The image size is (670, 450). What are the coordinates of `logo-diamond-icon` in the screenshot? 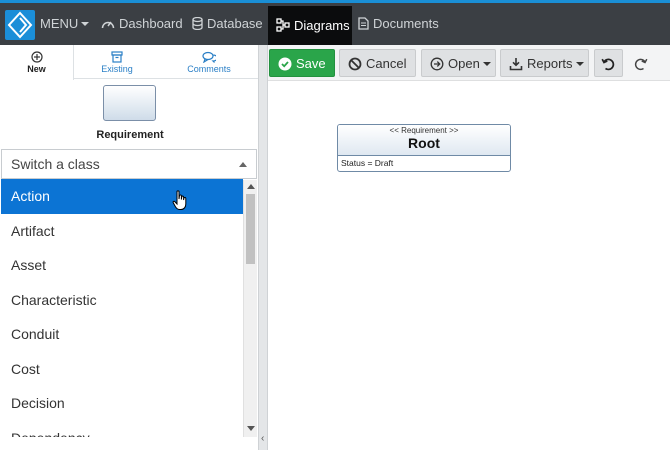 It's located at (20, 25).